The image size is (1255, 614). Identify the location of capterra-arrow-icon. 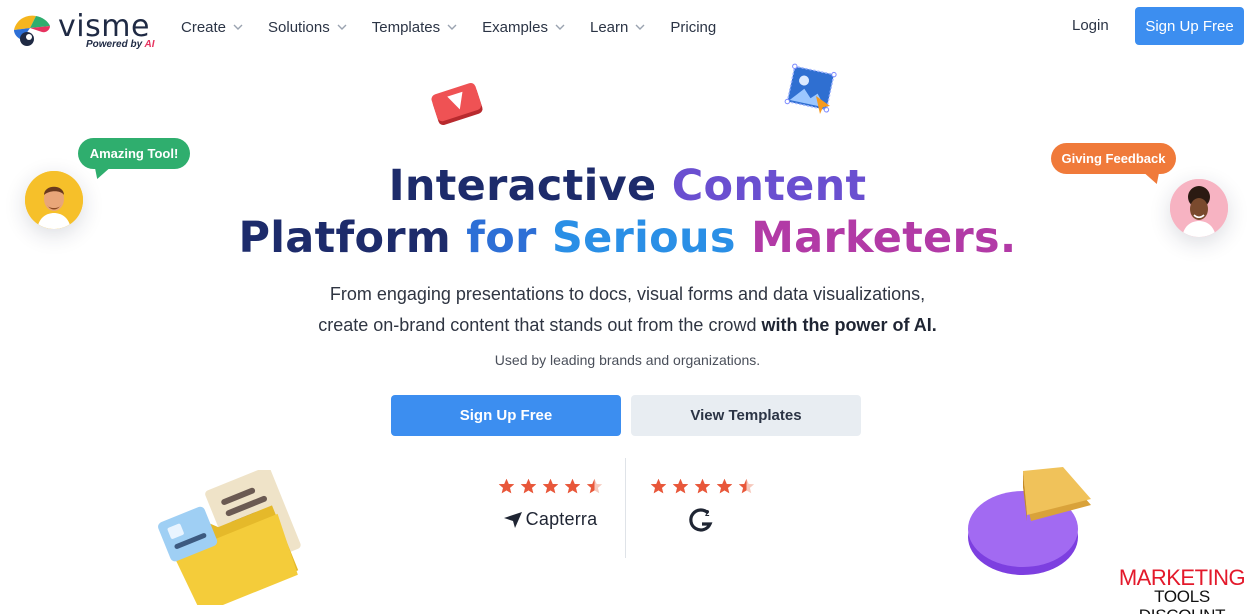
(512, 519).